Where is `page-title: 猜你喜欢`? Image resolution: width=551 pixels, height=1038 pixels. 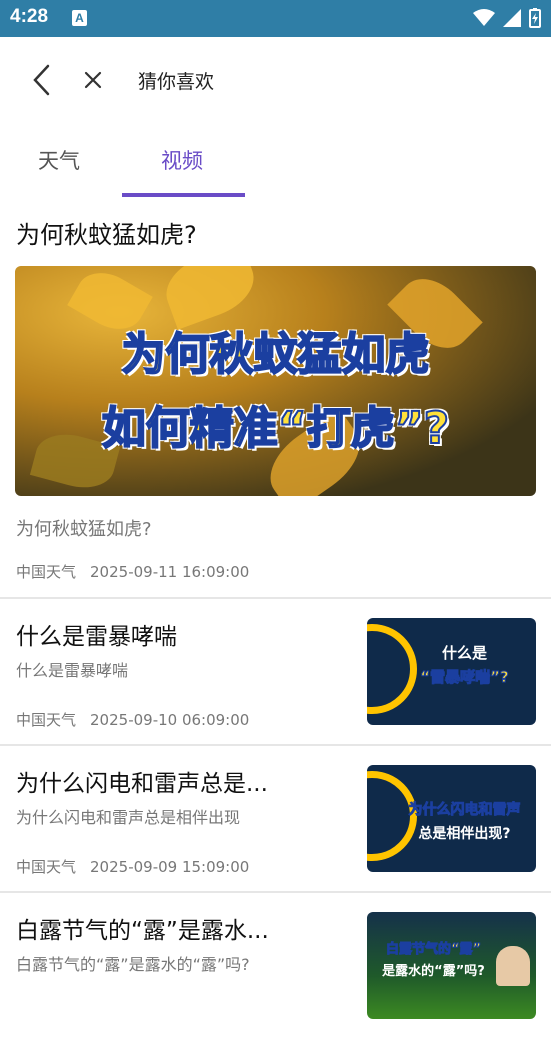
page-title: 猜你喜欢 is located at coordinates (176, 82).